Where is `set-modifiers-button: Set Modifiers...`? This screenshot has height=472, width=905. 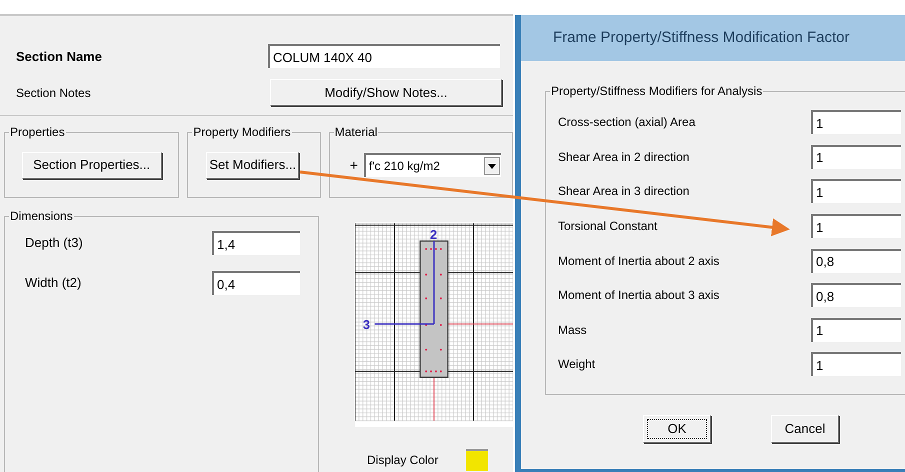
set-modifiers-button: Set Modifiers... is located at coordinates (253, 165).